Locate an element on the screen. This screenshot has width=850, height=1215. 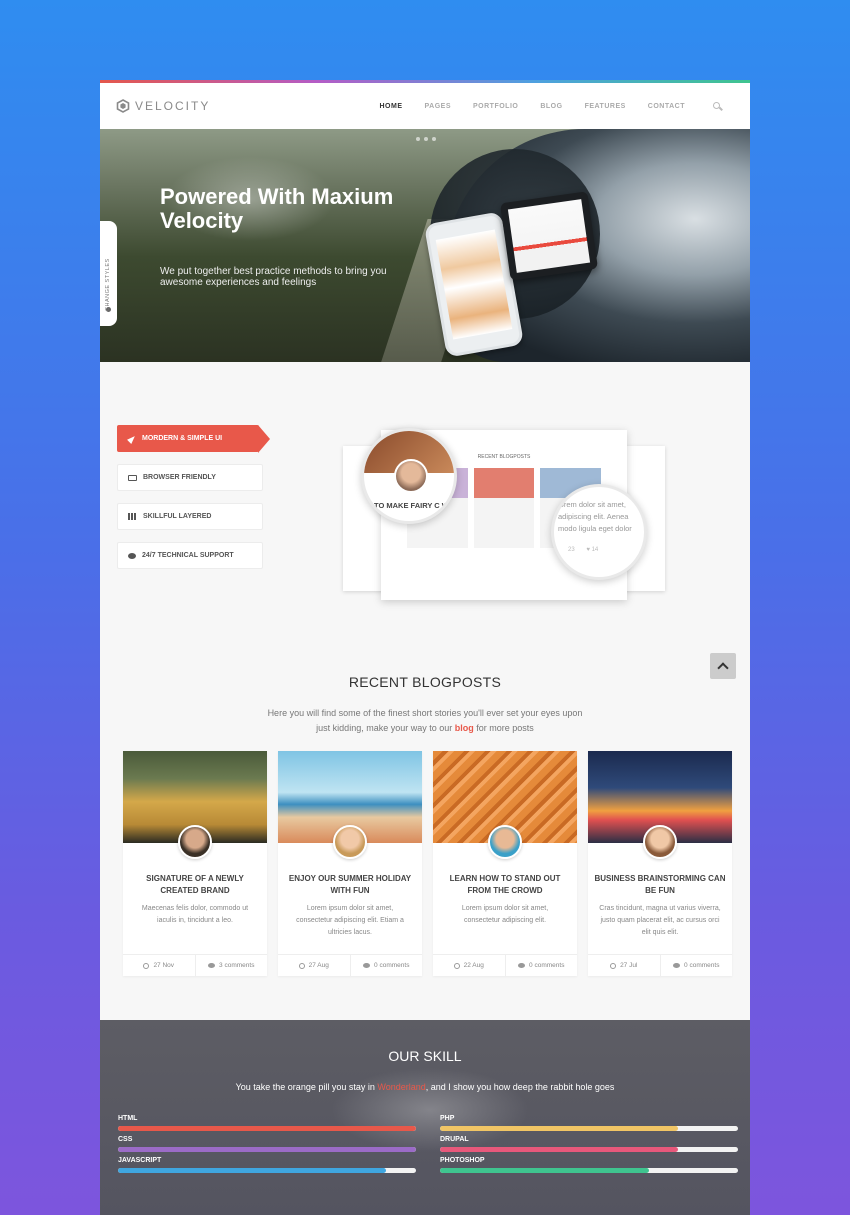
skill-bar-javascript: JAVASCRIPT is located at coordinates (267, 1167).